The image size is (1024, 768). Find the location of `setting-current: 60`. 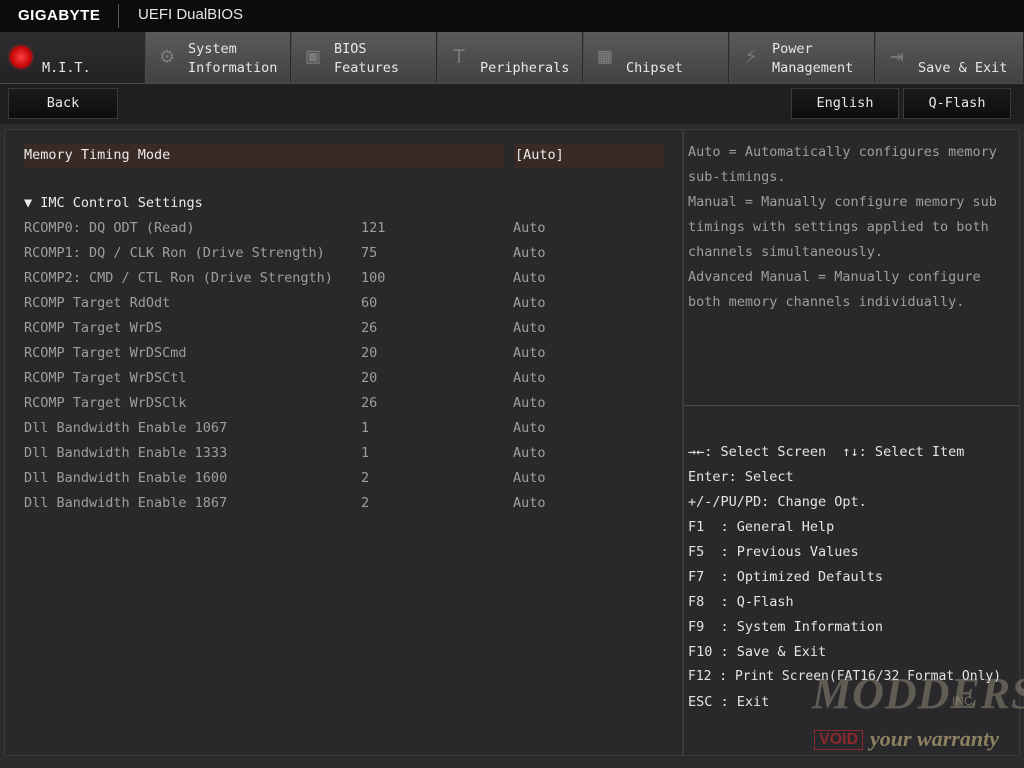

setting-current: 60 is located at coordinates (369, 303).